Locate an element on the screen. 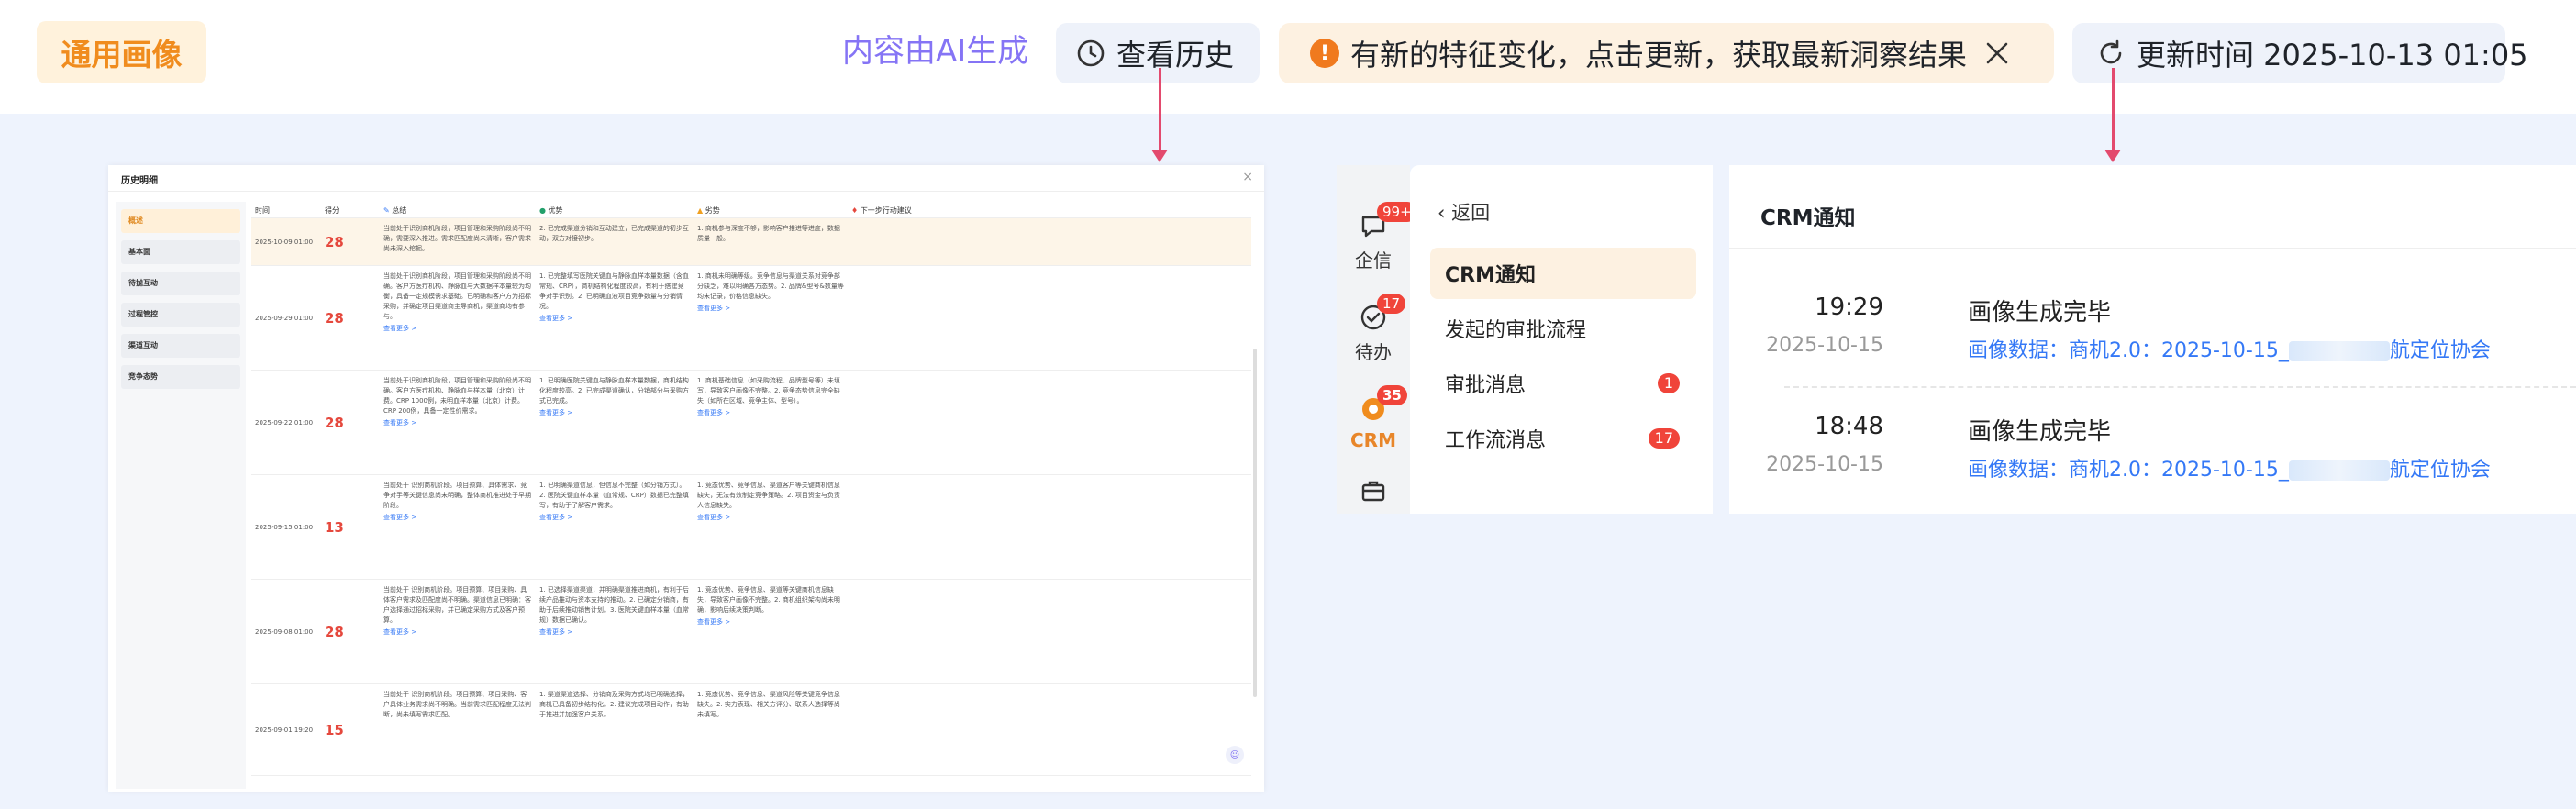  rail-item-qixin: 99+ 企信 is located at coordinates (1377, 237).